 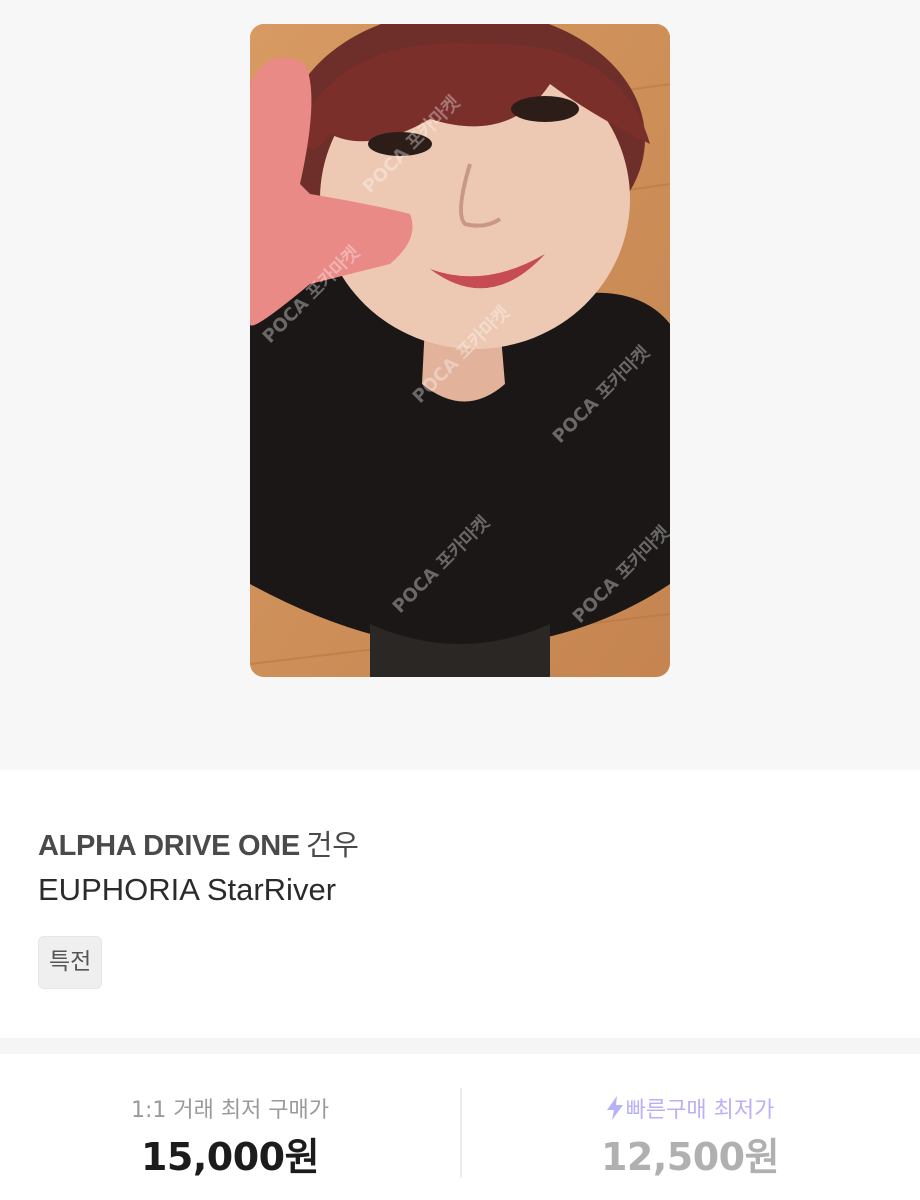 I want to click on section-divider, so click(x=460, y=1046).